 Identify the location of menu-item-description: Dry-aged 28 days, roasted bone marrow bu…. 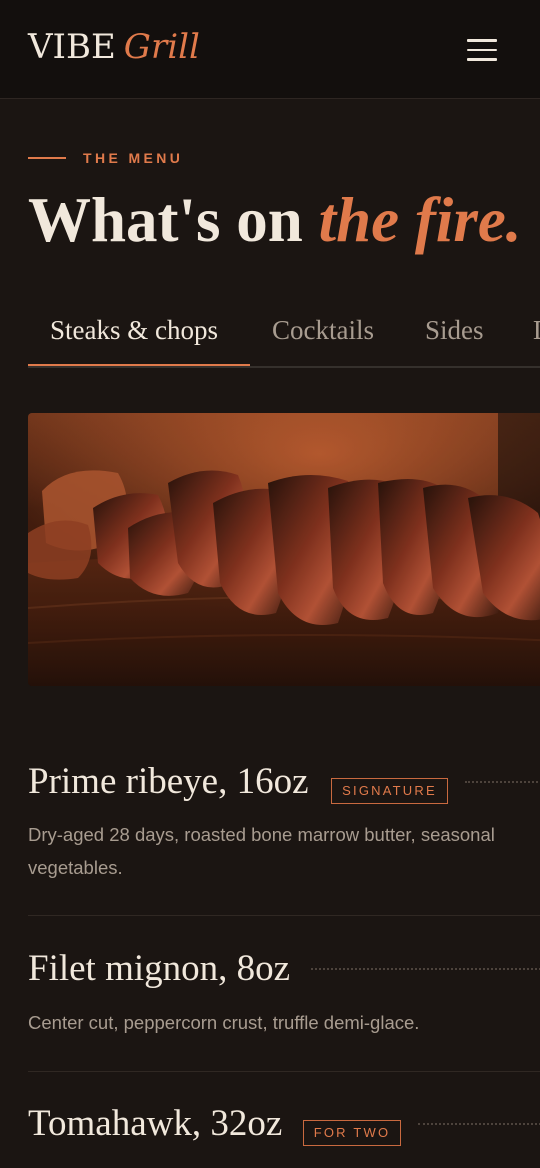
(261, 851).